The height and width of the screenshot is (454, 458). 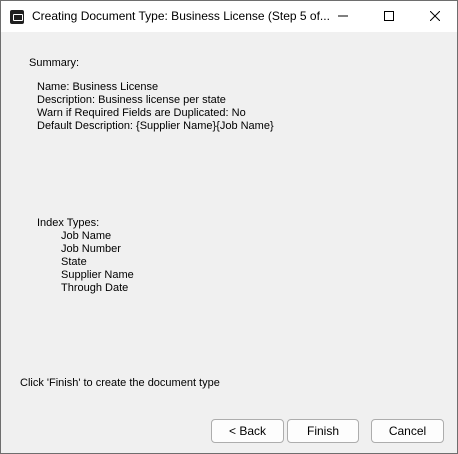 I want to click on index-type-item: Job Number, so click(x=91, y=249).